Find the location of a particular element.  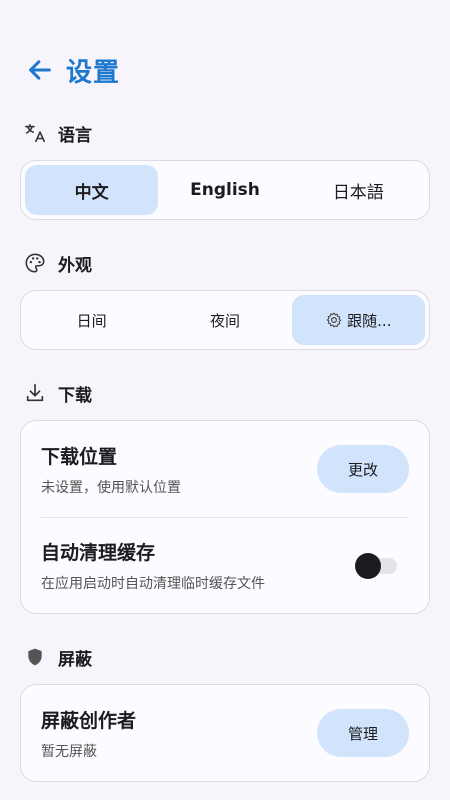

block-creators-subtitle: 暂无屏蔽 is located at coordinates (69, 751).